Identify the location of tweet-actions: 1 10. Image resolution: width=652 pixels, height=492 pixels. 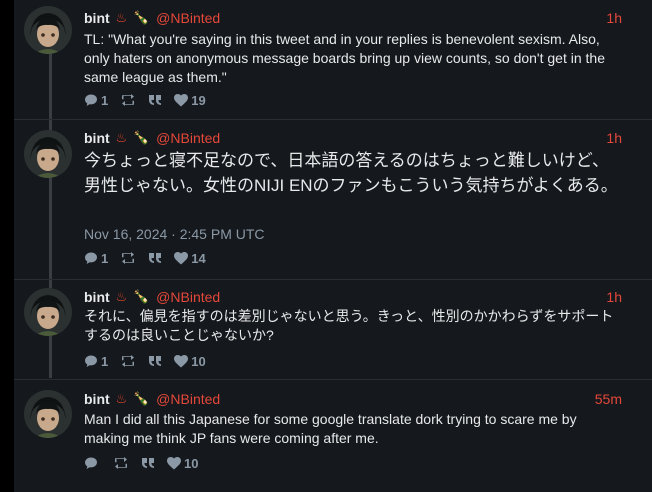
(151, 361).